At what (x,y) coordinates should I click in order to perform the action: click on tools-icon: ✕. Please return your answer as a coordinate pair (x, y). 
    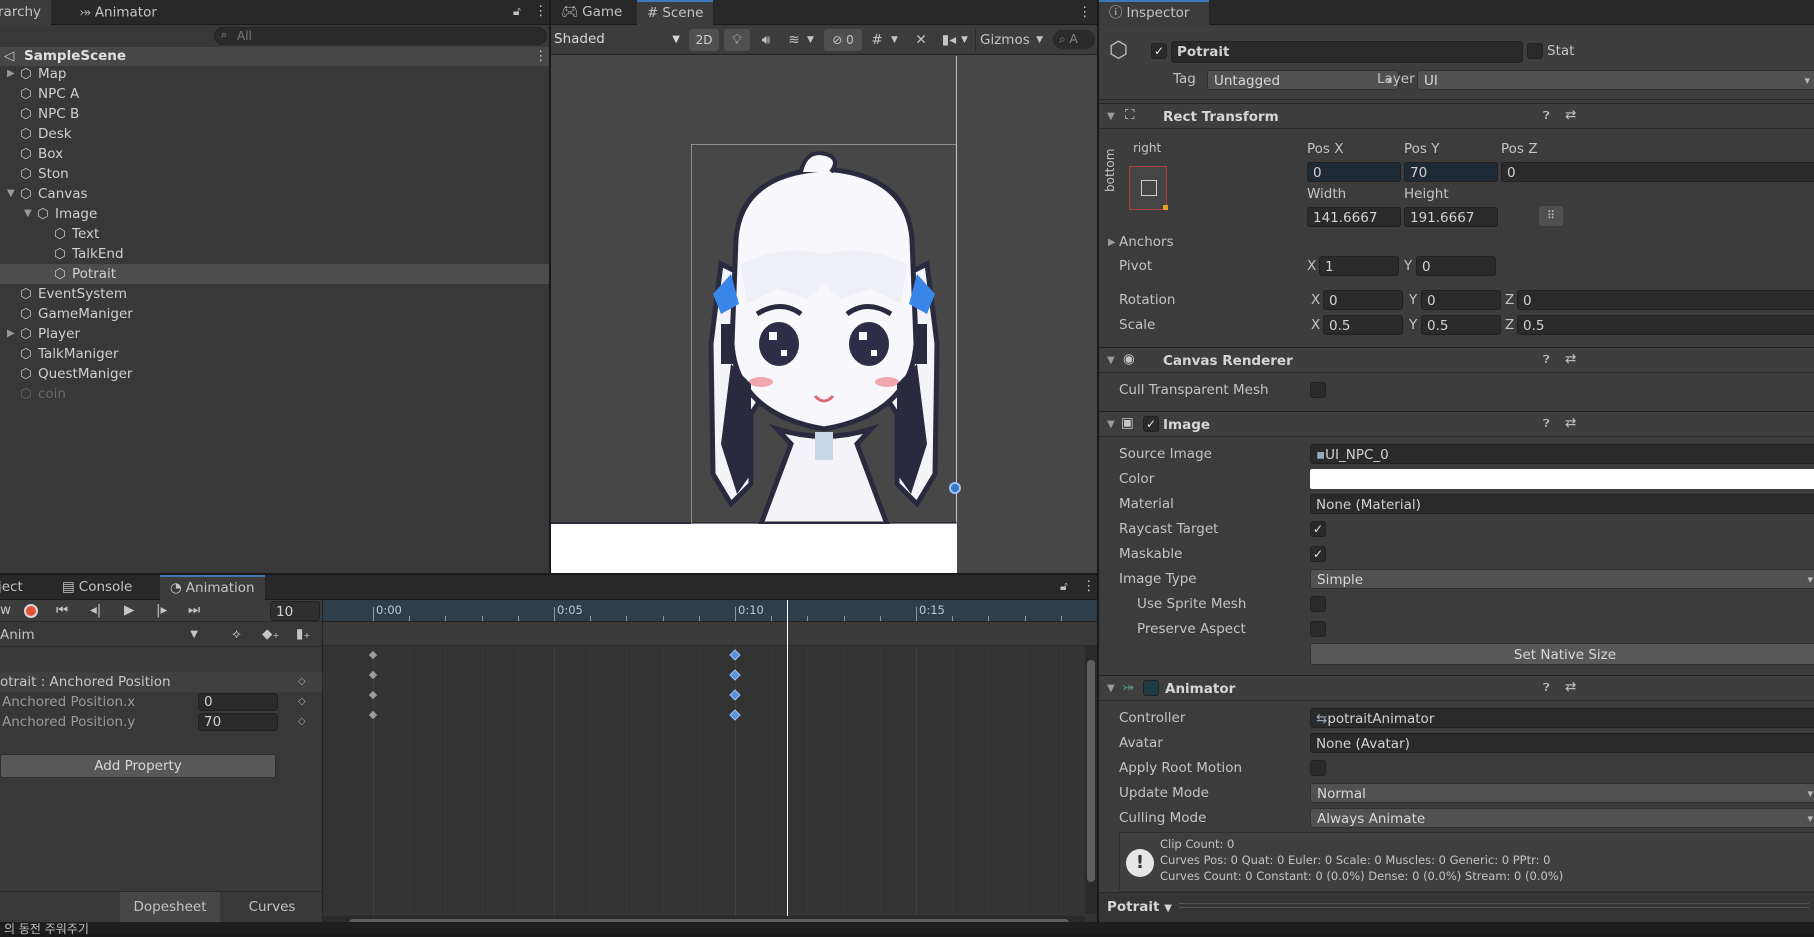
    Looking at the image, I should click on (921, 40).